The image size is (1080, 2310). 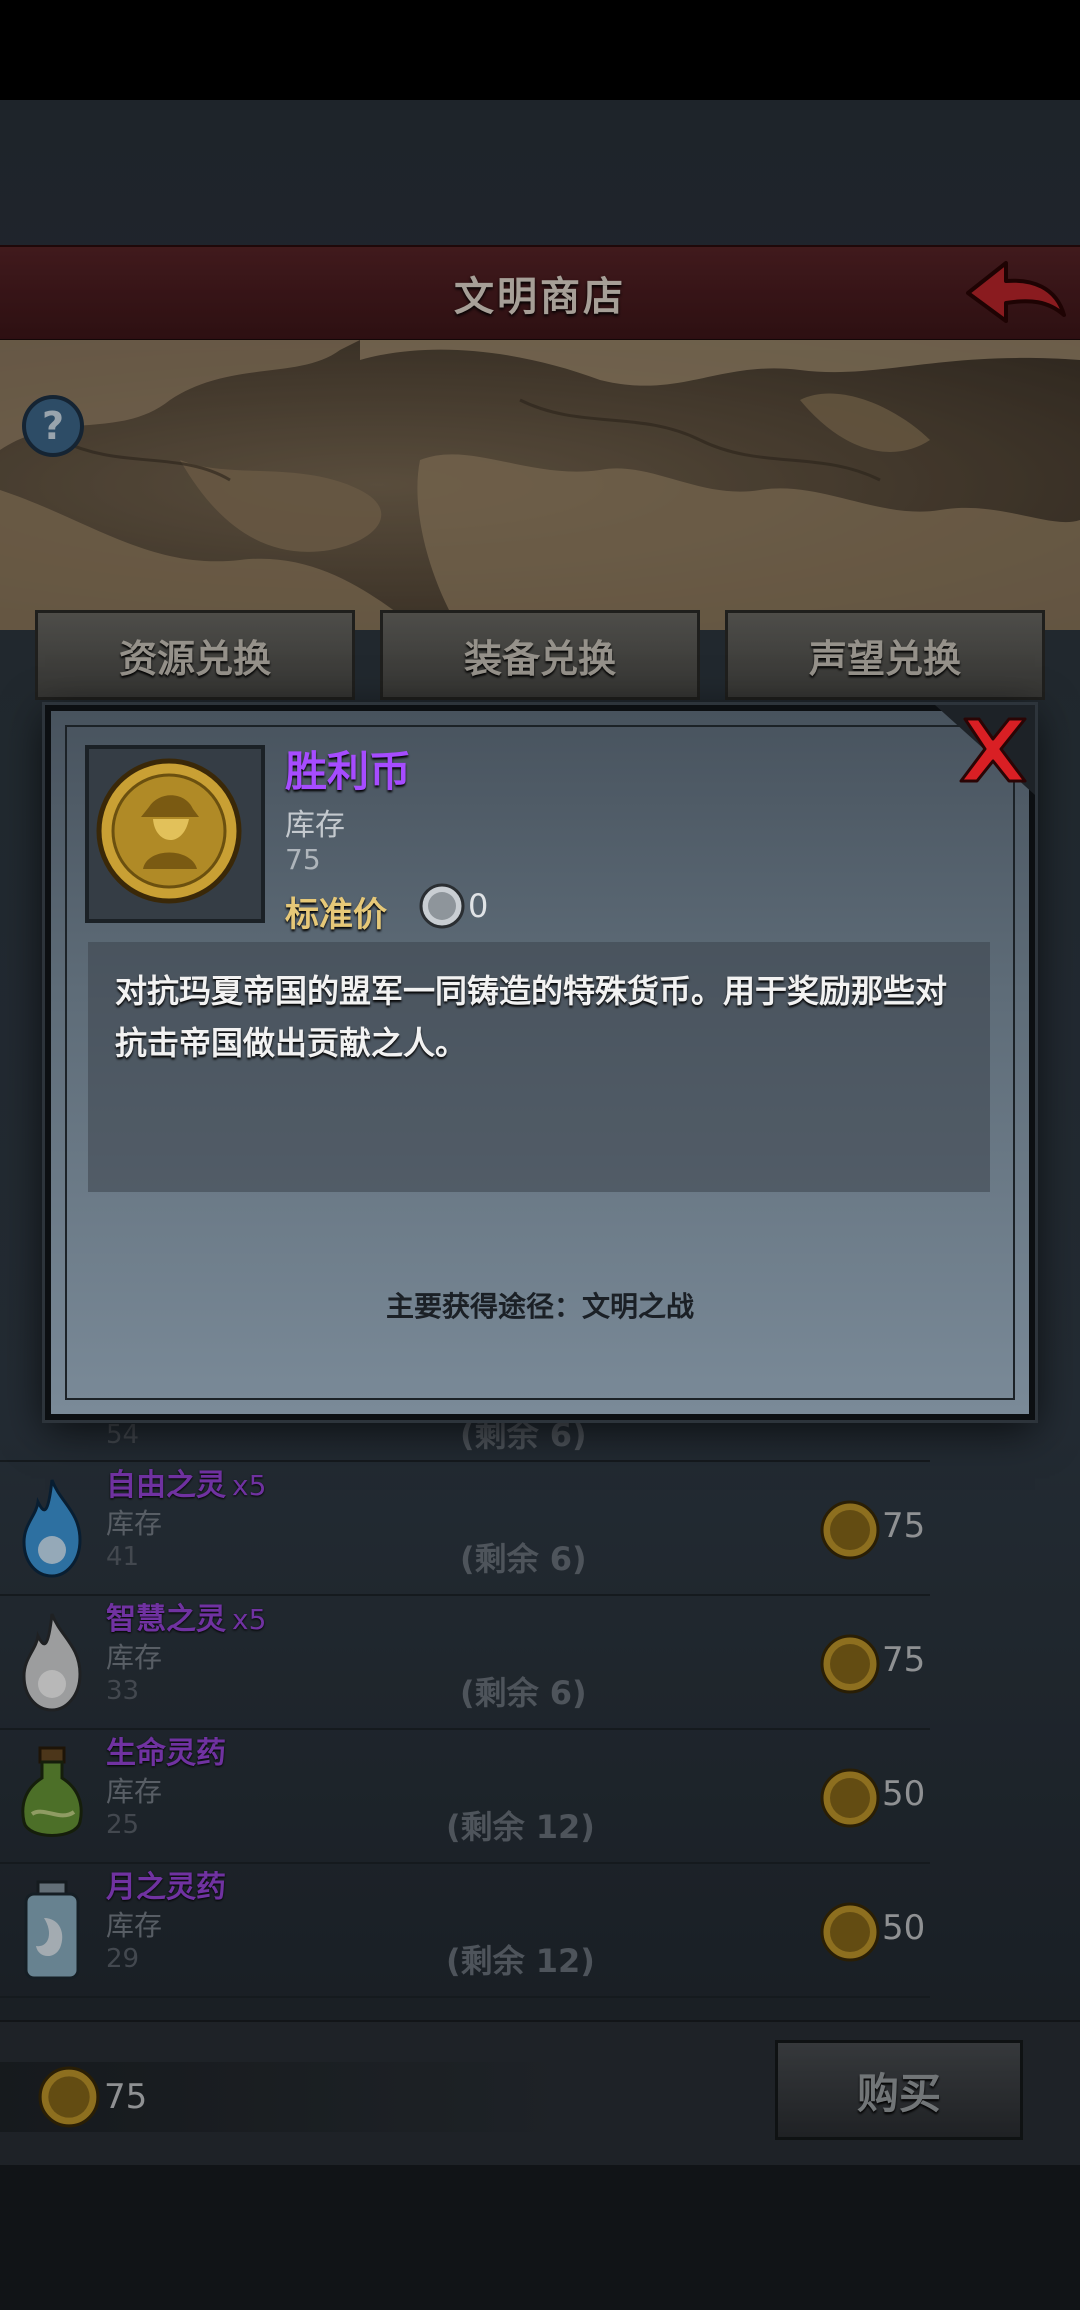 I want to click on list-item: 智慧之灵 x5 库存 33 (剩余 6) 75, so click(x=465, y=1663).